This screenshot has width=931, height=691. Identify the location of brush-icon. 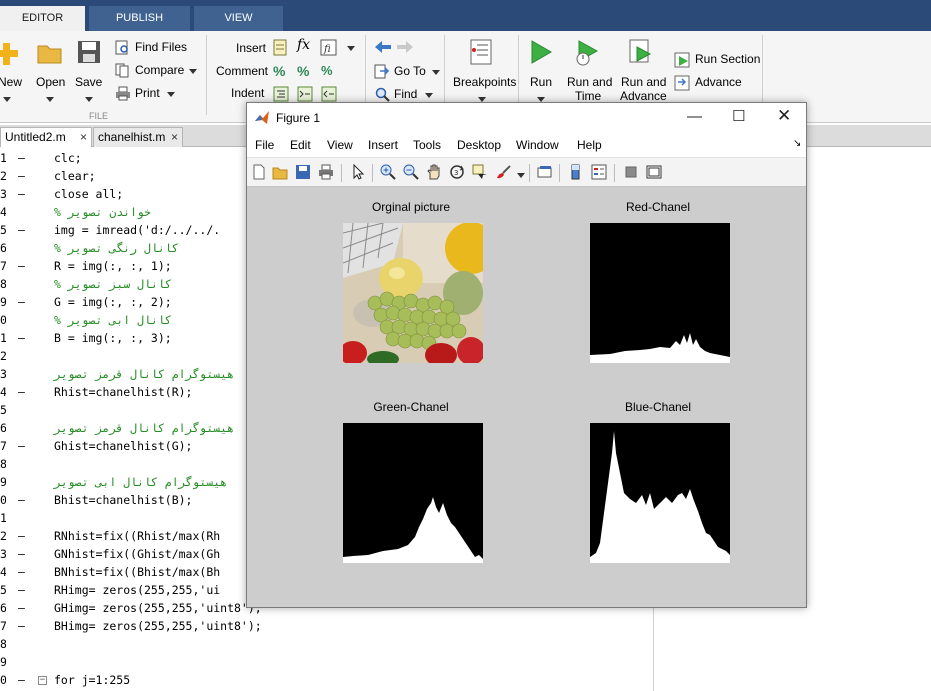
(503, 172).